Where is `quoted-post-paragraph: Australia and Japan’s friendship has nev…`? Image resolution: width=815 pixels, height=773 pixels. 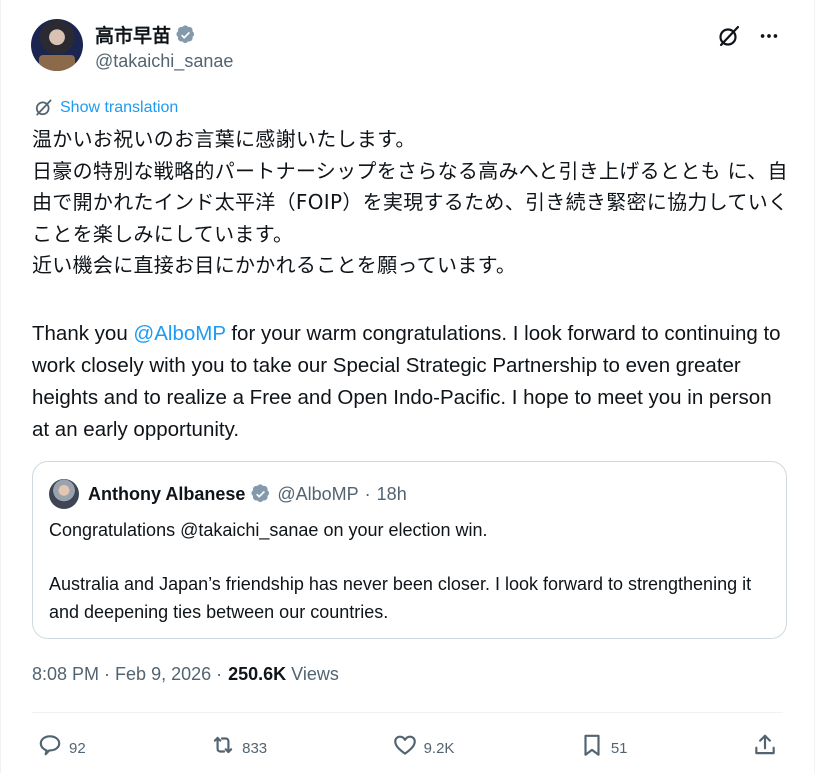
quoted-post-paragraph: Australia and Japan’s friendship has nev… is located at coordinates (400, 598).